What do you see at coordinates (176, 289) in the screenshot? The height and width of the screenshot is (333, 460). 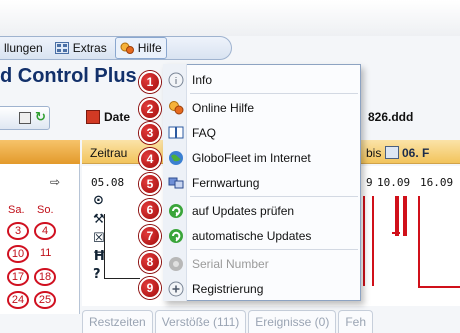 I see `register-icon` at bounding box center [176, 289].